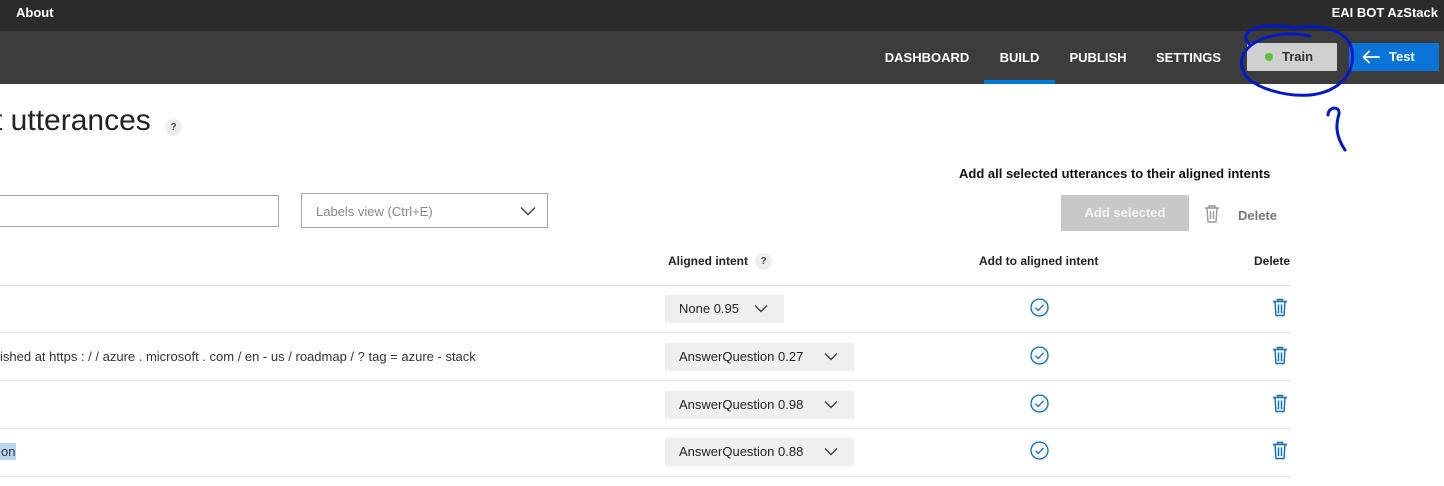 Image resolution: width=1444 pixels, height=486 pixels. Describe the element at coordinates (709, 308) in the screenshot. I see `intent-value: None 0.95` at that location.